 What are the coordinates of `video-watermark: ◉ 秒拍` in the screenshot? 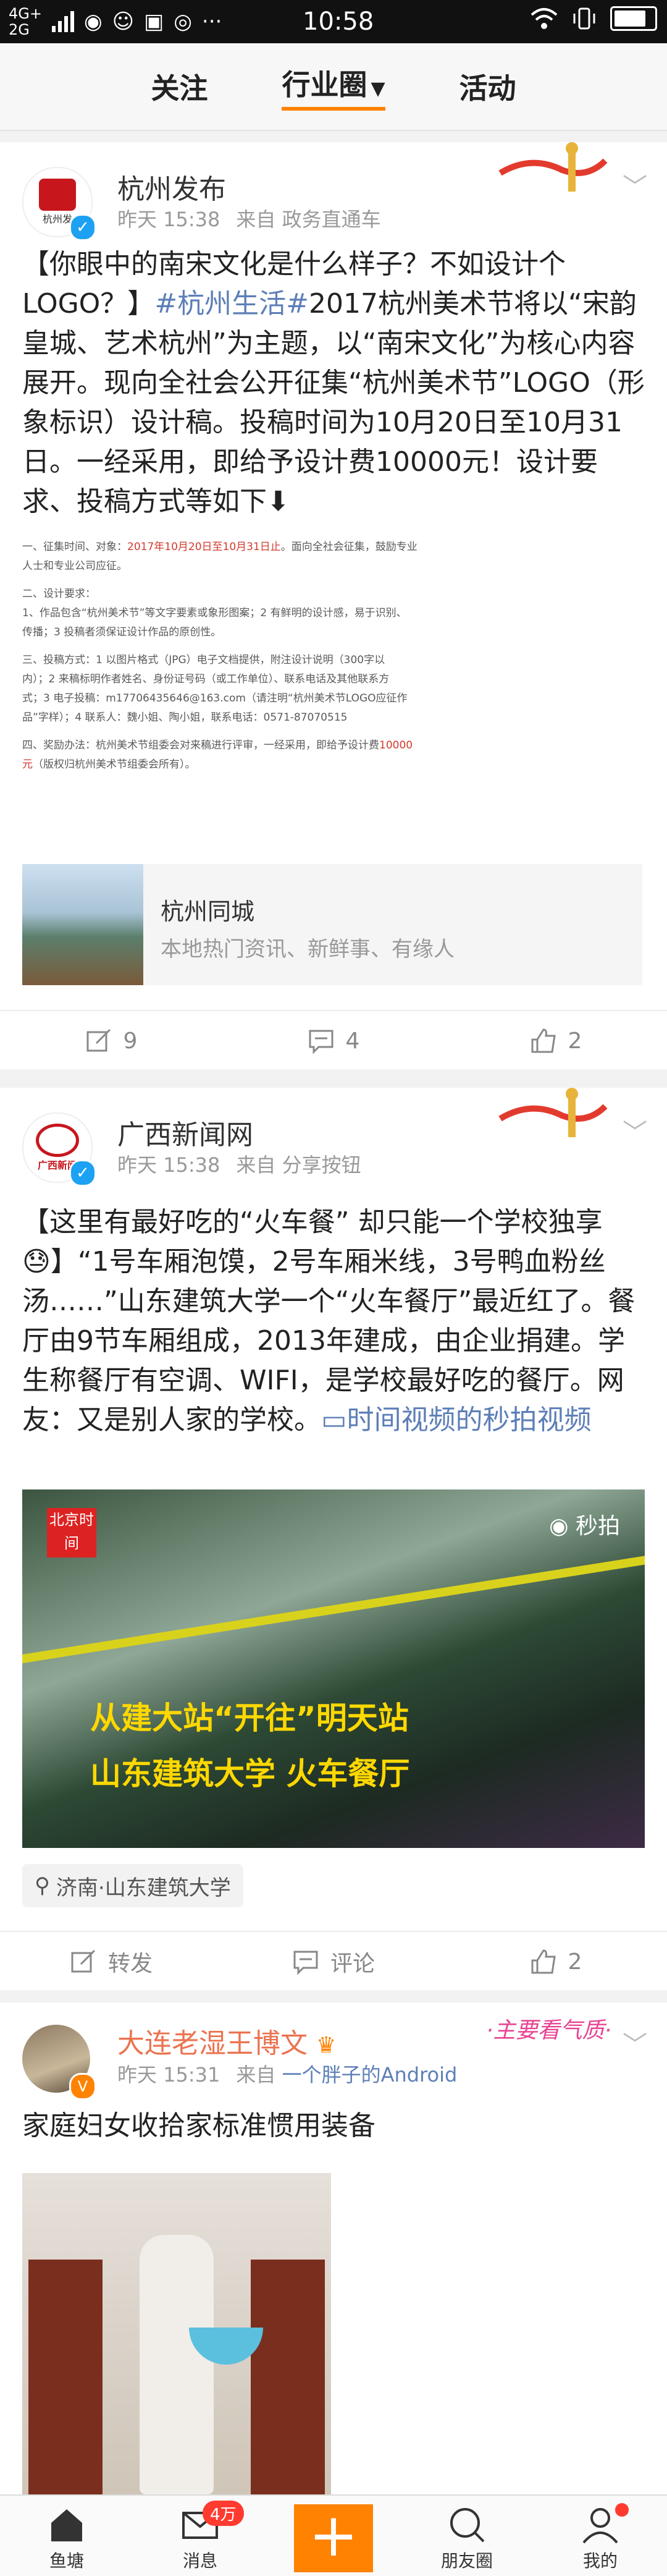 It's located at (584, 1524).